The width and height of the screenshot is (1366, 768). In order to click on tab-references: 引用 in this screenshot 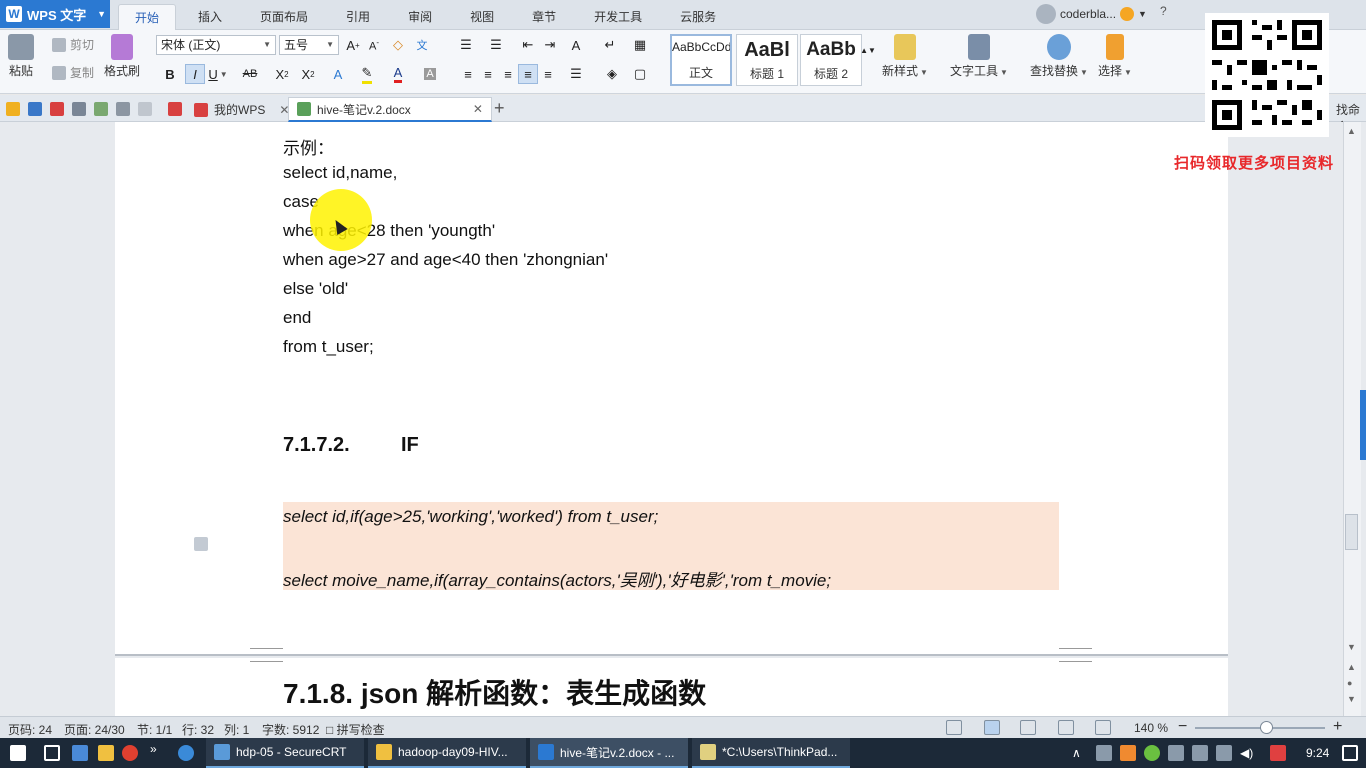, I will do `click(358, 17)`.